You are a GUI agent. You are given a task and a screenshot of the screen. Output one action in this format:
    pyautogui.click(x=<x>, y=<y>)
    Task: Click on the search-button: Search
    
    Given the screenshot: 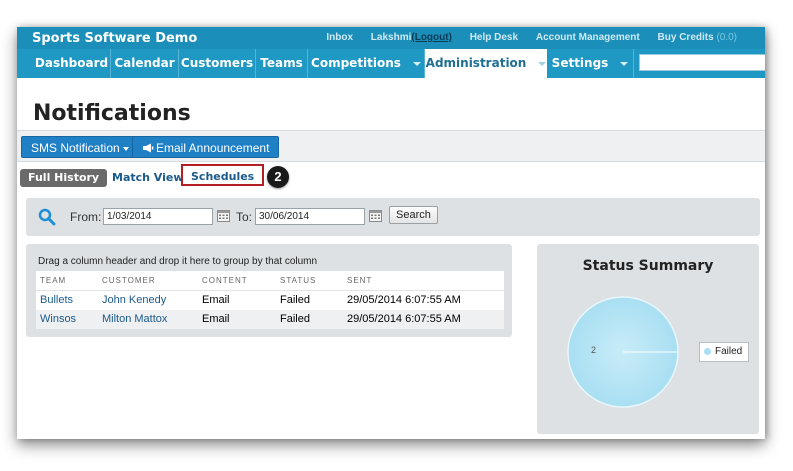 What is the action you would take?
    pyautogui.click(x=413, y=215)
    